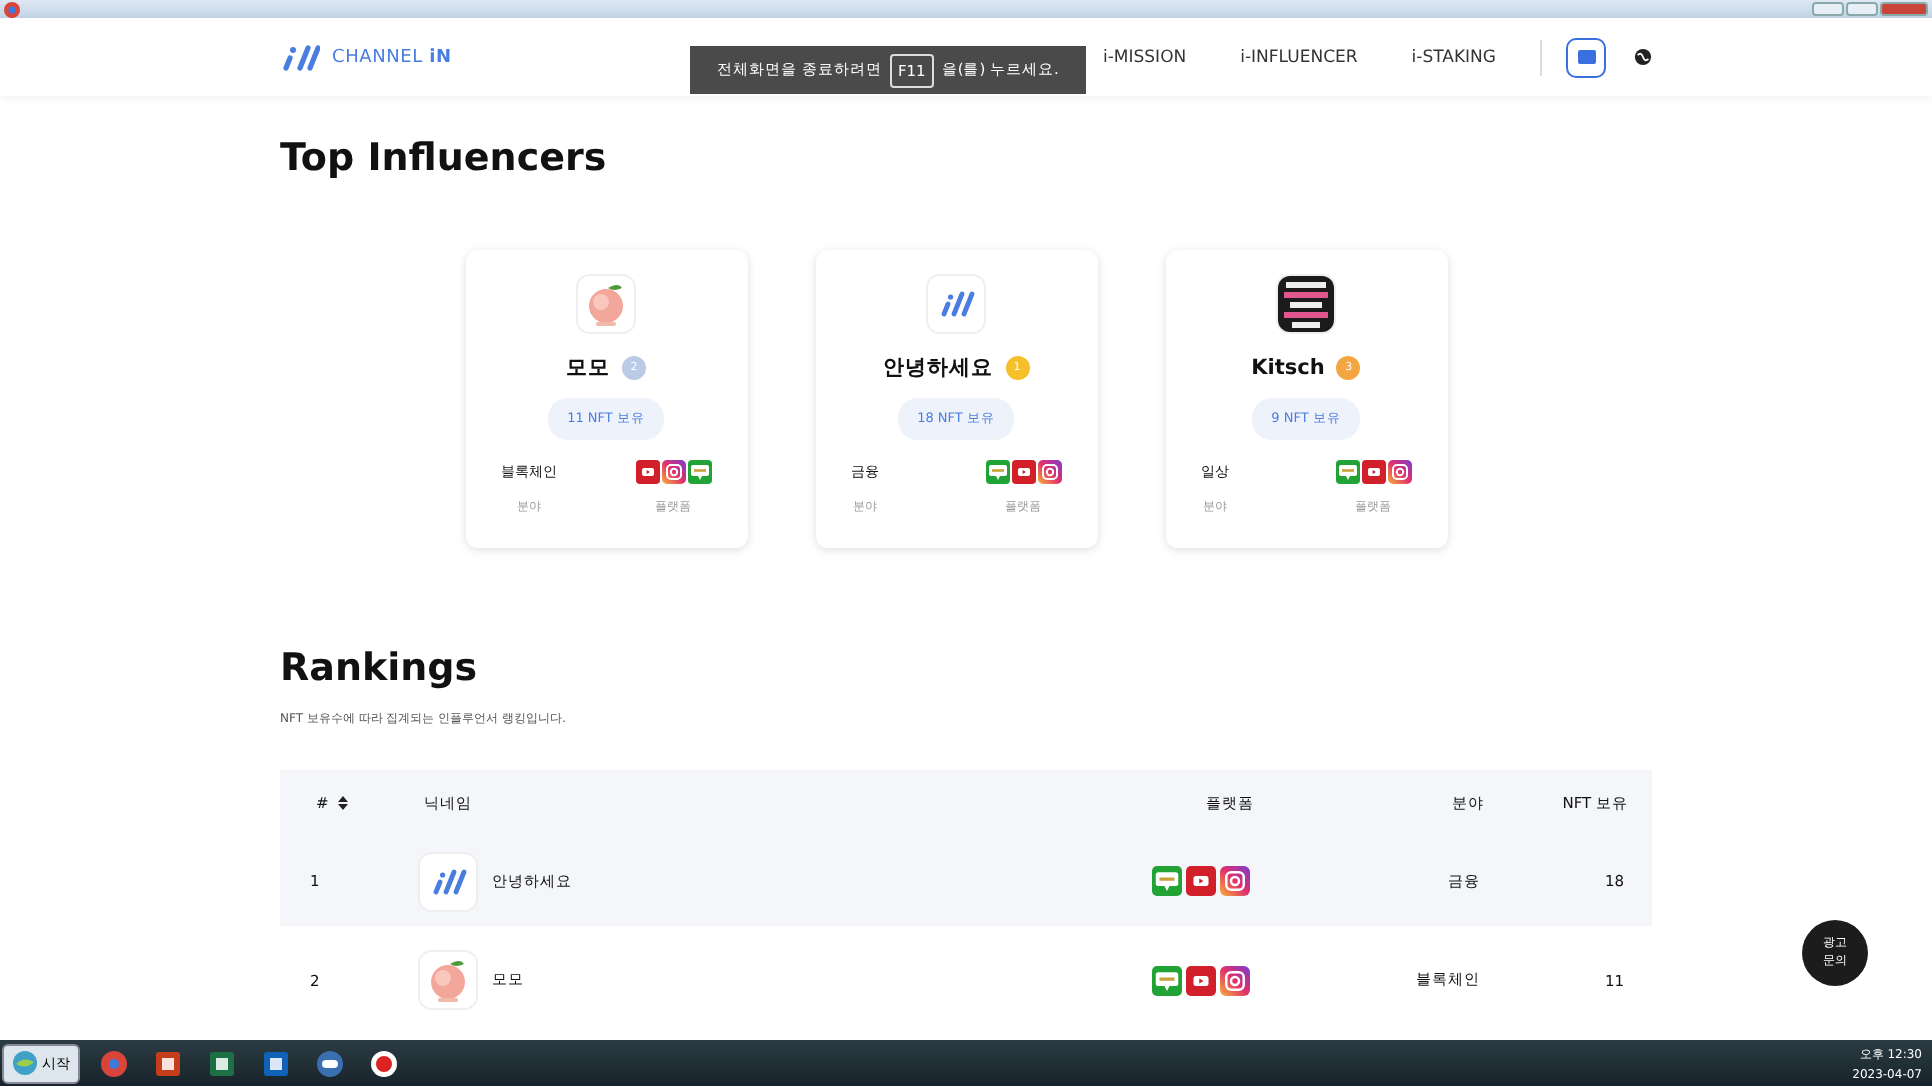 This screenshot has height=1086, width=1932. What do you see at coordinates (588, 368) in the screenshot?
I see `influencer-name: 모모` at bounding box center [588, 368].